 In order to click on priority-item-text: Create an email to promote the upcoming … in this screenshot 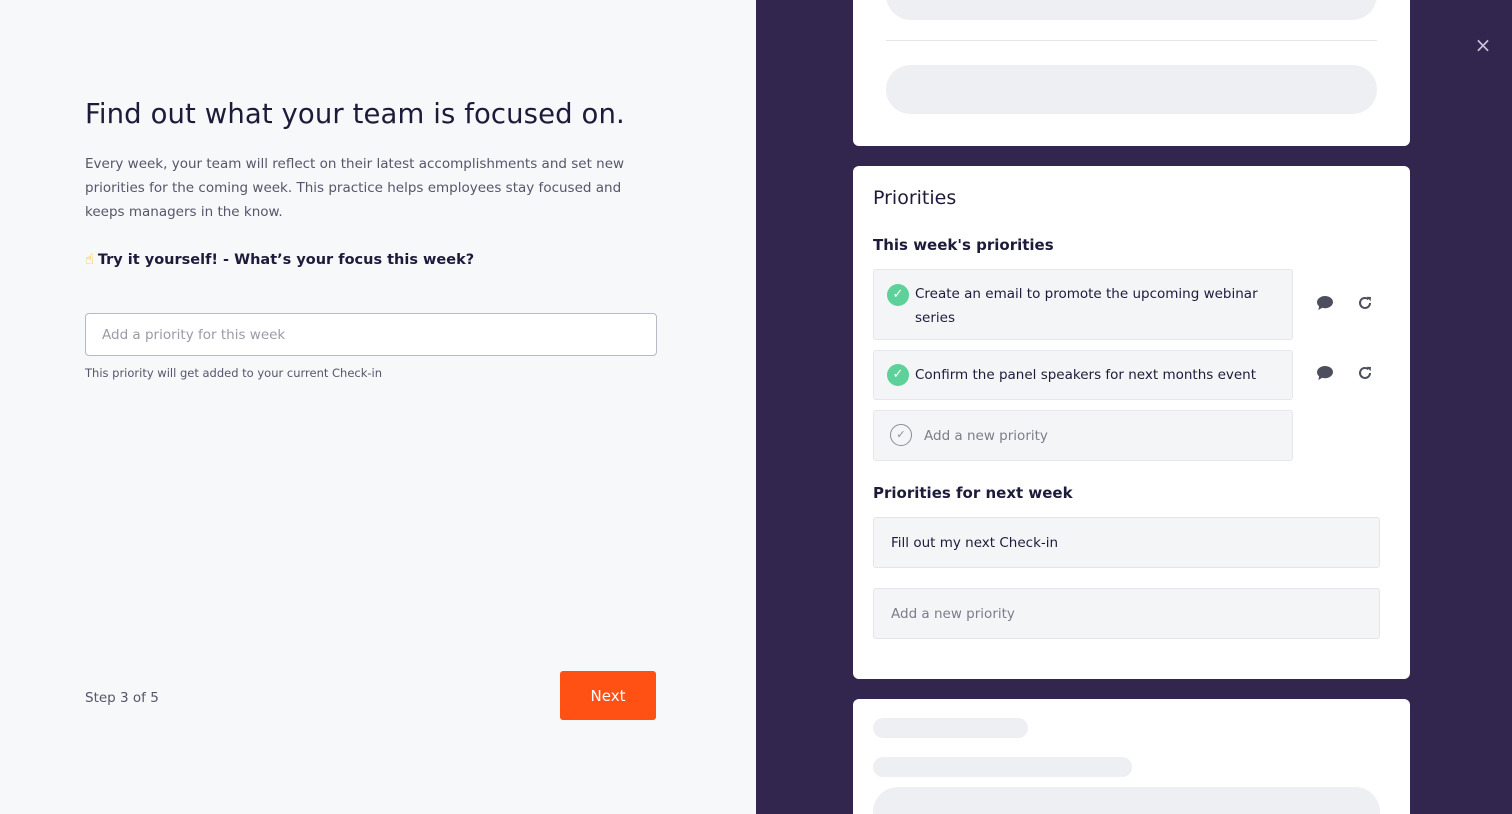, I will do `click(1086, 306)`.